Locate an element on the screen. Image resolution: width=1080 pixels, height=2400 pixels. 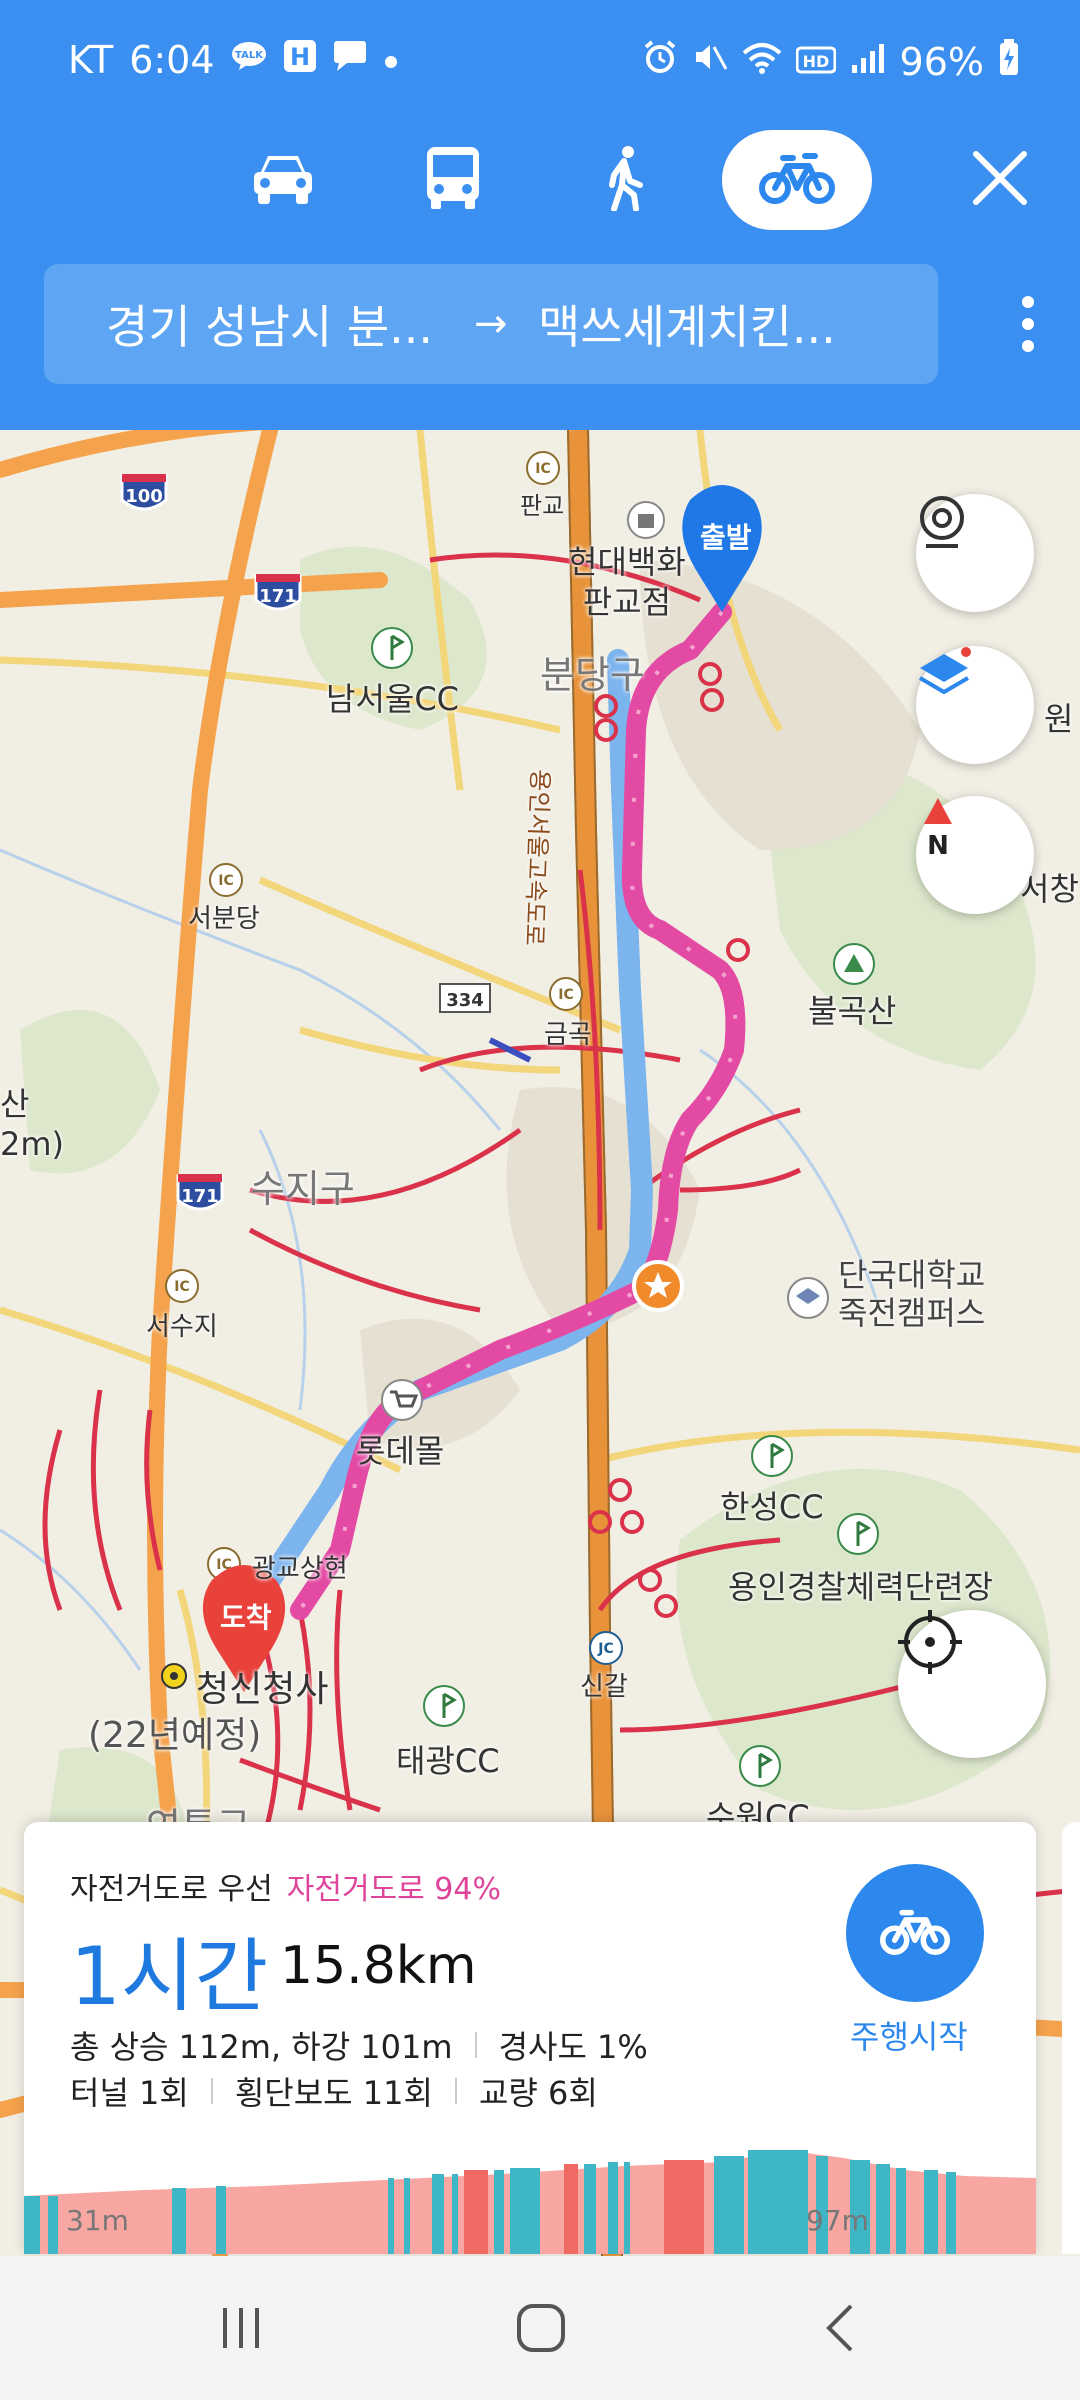
next-card-peek is located at coordinates (1071, 2038).